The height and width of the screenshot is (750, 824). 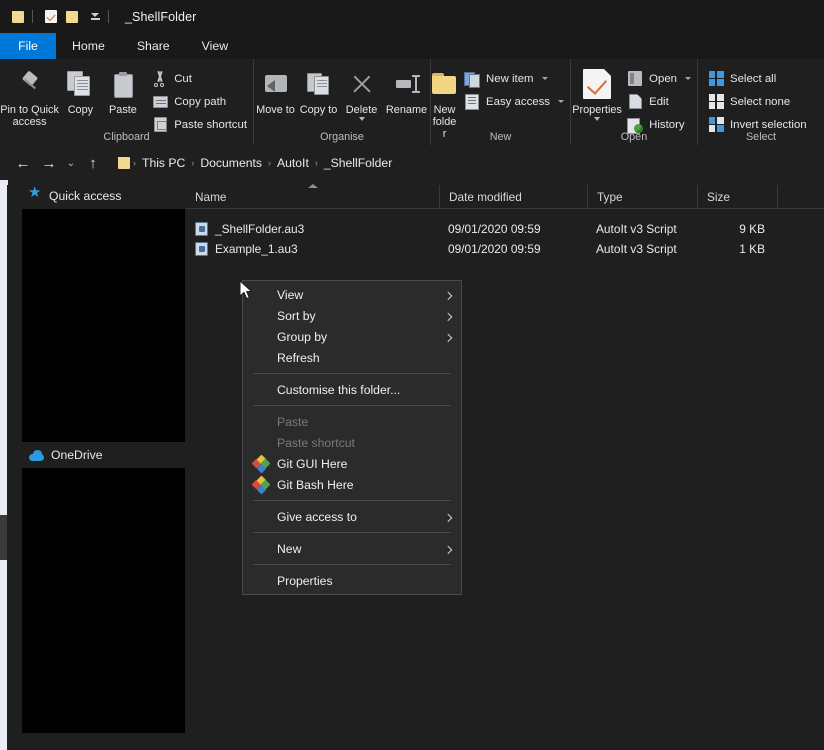 I want to click on properties-caret-icon, so click(x=597, y=119).